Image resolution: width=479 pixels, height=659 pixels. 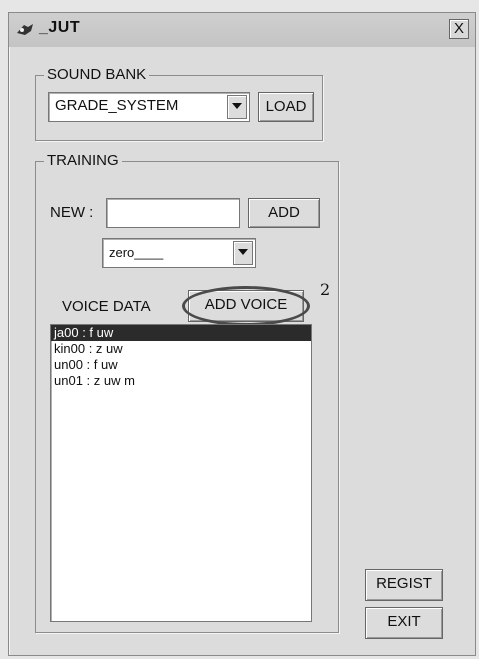 What do you see at coordinates (246, 306) in the screenshot?
I see `highlight-ellipse` at bounding box center [246, 306].